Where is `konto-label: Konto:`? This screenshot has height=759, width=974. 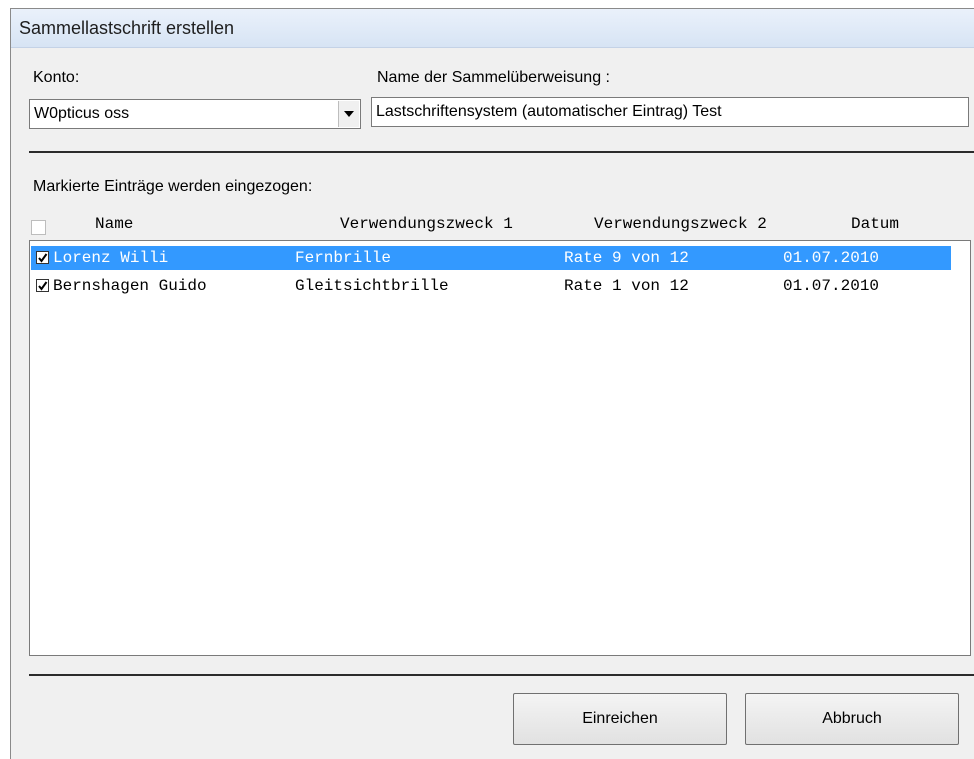
konto-label: Konto: is located at coordinates (56, 77).